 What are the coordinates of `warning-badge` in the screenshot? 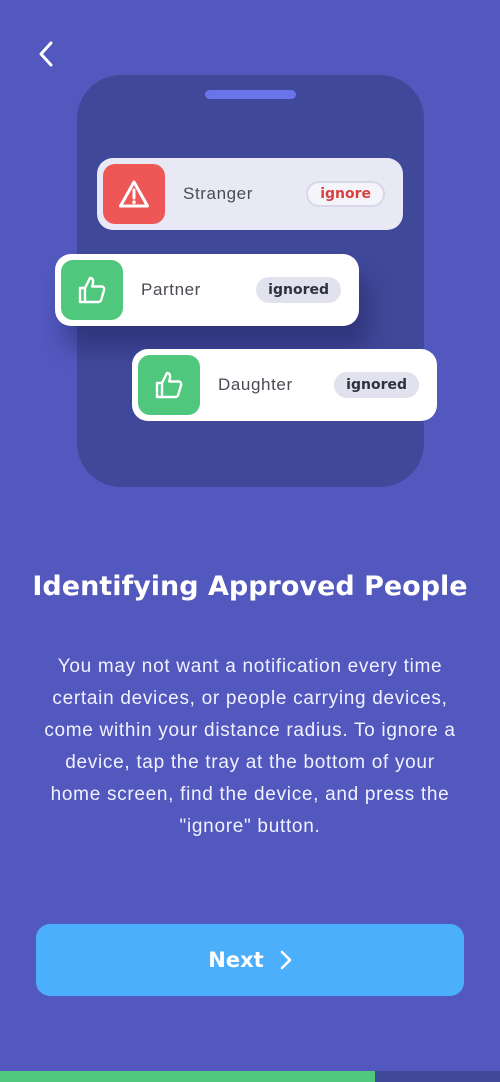 It's located at (134, 194).